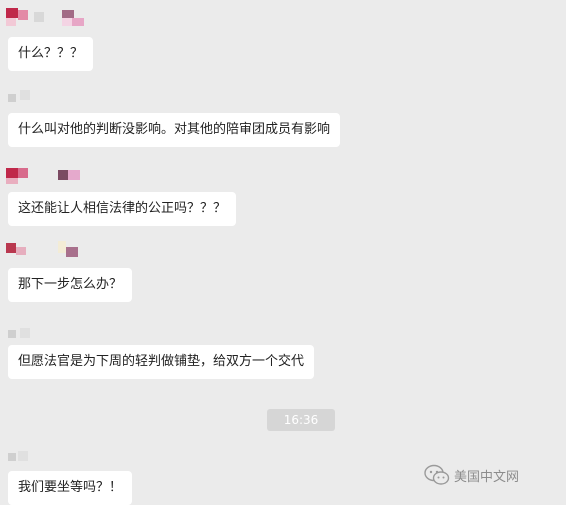 The width and height of the screenshot is (566, 505). I want to click on message-bubble: 但愿法官是为下周的轻判做铺垫，给双方一个交代, so click(161, 362).